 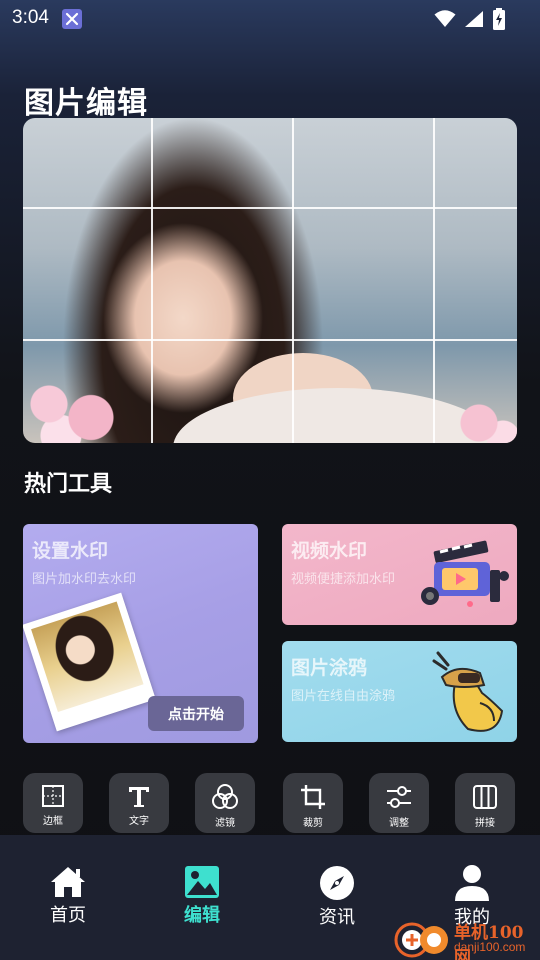 I want to click on tool-text: 文字, so click(x=139, y=803).